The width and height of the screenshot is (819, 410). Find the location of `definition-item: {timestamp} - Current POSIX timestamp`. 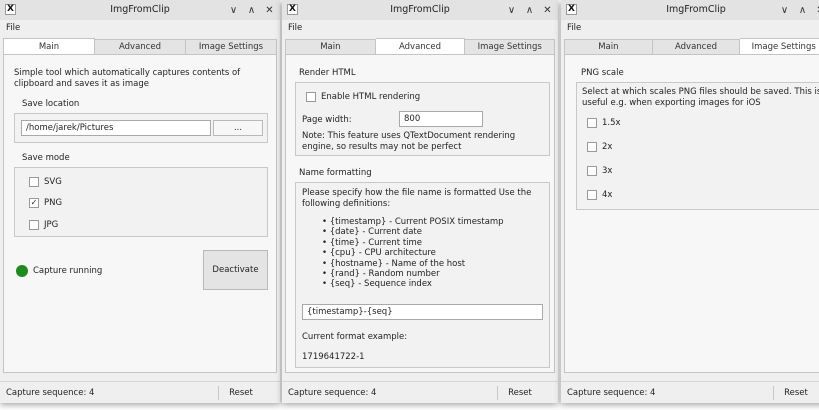

definition-item: {timestamp} - Current POSIX timestamp is located at coordinates (413, 222).